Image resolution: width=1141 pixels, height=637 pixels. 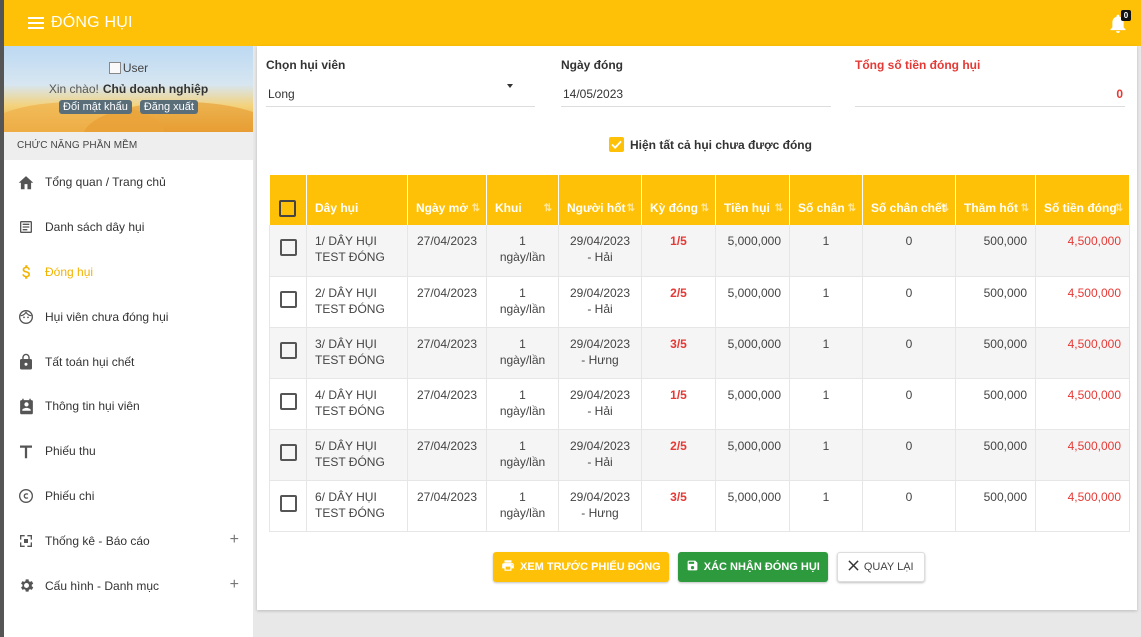 I want to click on col-header: Kỳ đóng ⇅, so click(x=678, y=200).